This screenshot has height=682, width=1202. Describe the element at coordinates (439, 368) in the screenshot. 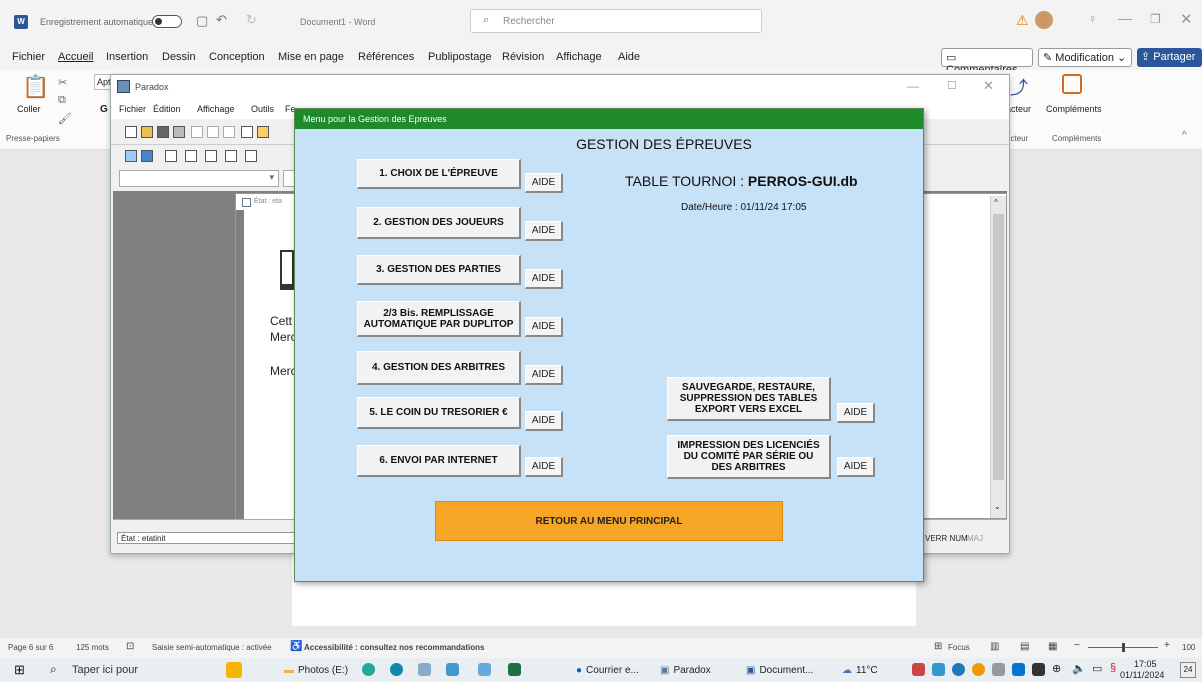

I see `gestion-arbitres-button: 4. GESTION DES ARBITRES` at that location.